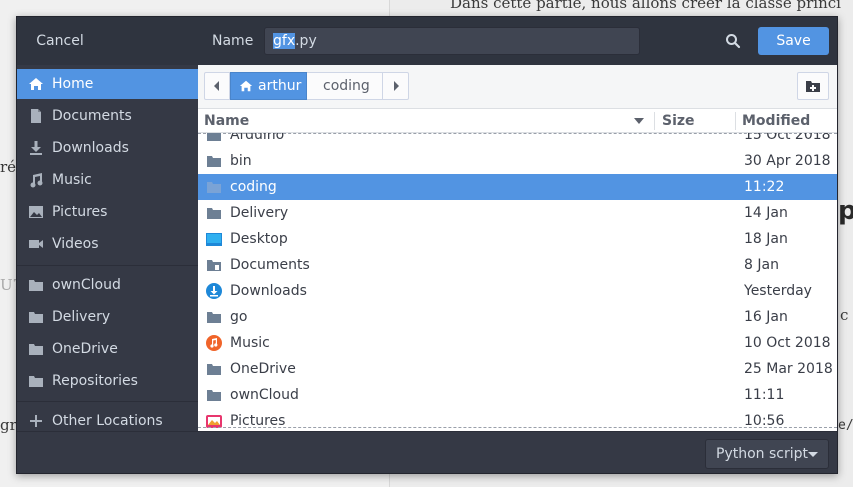 The width and height of the screenshot is (853, 487). What do you see at coordinates (787, 161) in the screenshot?
I see `file-modified: 30 Apr 2018` at bounding box center [787, 161].